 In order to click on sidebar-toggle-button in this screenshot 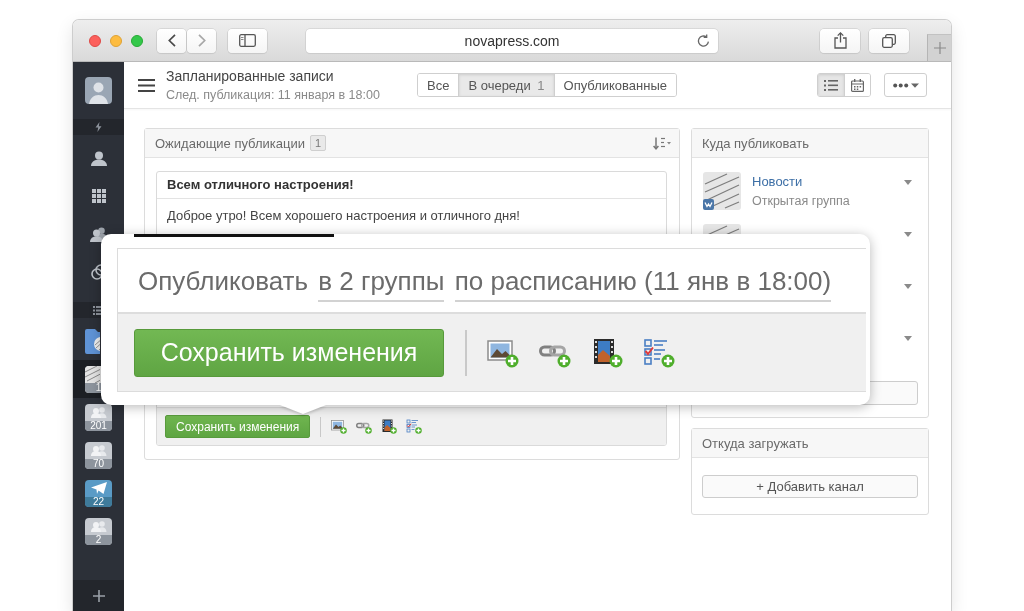, I will do `click(247, 40)`.